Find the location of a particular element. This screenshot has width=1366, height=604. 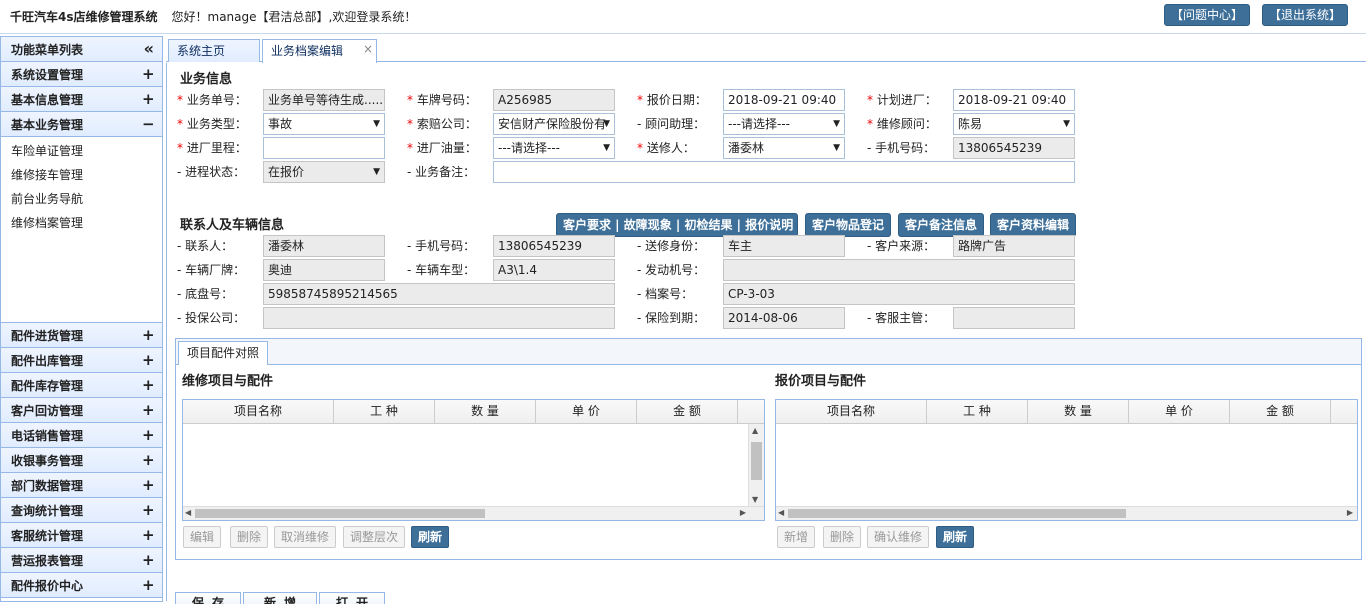

sidebar-title: 功能菜单列表 is located at coordinates (47, 49).